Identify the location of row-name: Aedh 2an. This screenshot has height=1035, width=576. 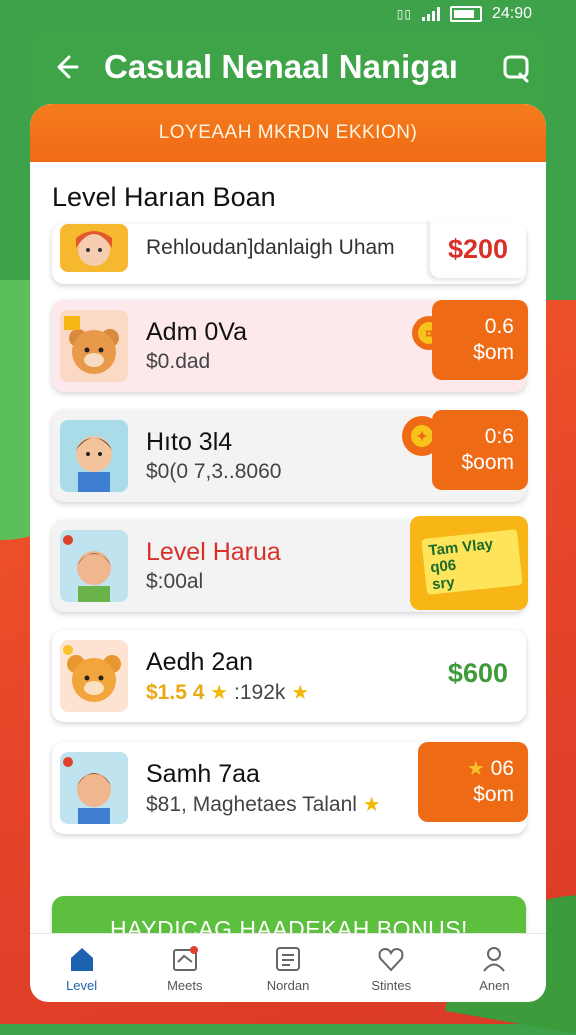
(200, 662).